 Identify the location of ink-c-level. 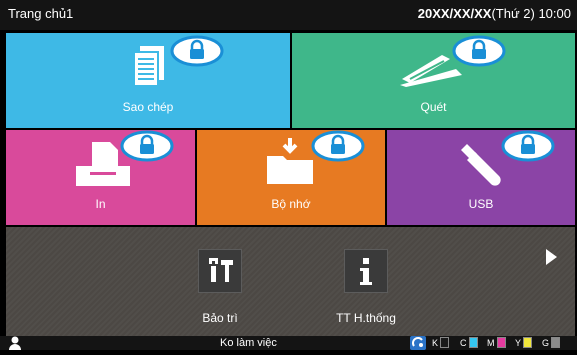
(473, 342).